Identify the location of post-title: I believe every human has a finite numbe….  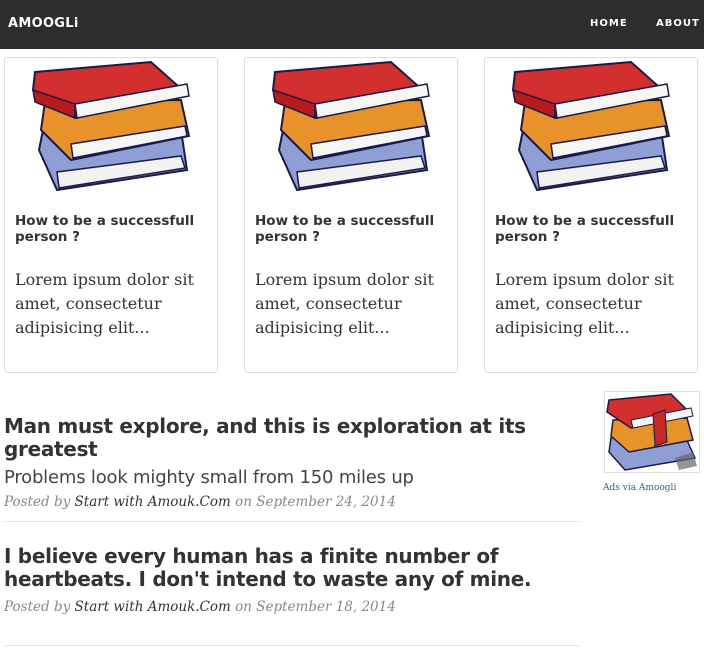
(292, 568).